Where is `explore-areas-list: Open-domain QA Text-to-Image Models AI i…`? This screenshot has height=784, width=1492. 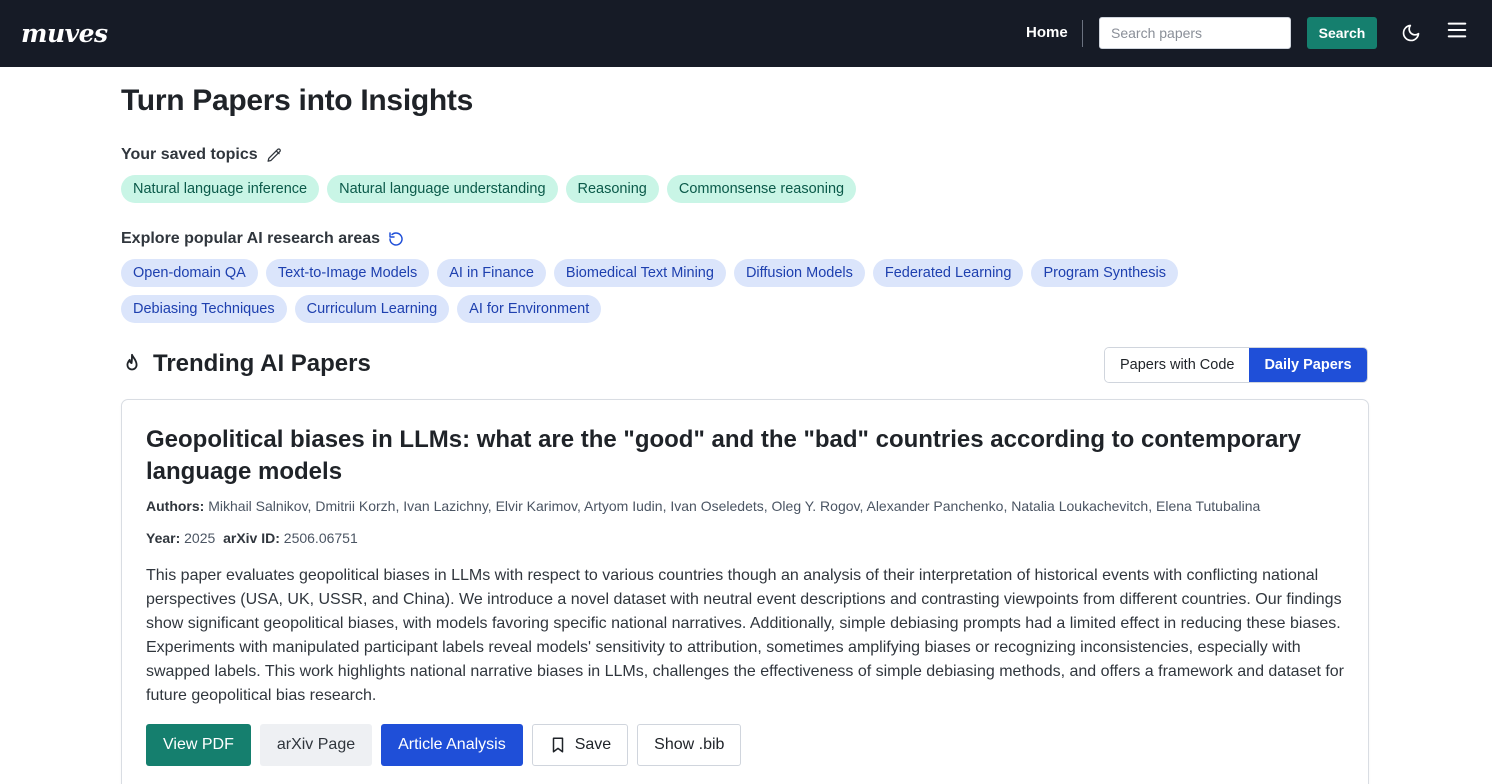 explore-areas-list: Open-domain QA Text-to-Image Models AI i… is located at coordinates (671, 291).